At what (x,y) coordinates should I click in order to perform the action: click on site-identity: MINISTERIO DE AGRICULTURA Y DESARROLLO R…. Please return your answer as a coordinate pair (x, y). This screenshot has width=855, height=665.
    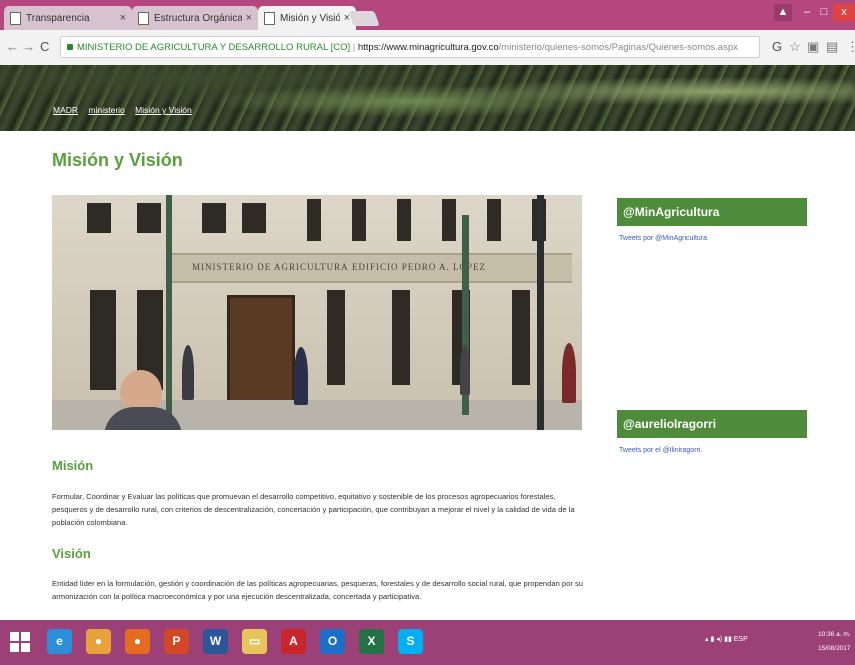
    Looking at the image, I should click on (214, 47).